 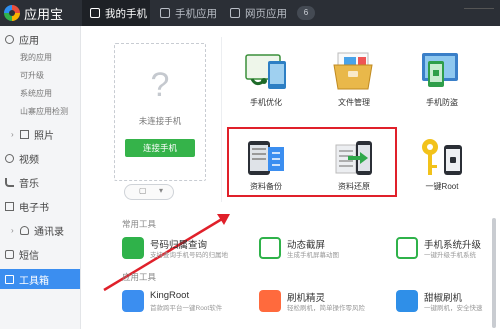 I want to click on annotation-arrow, so click(x=166, y=253).